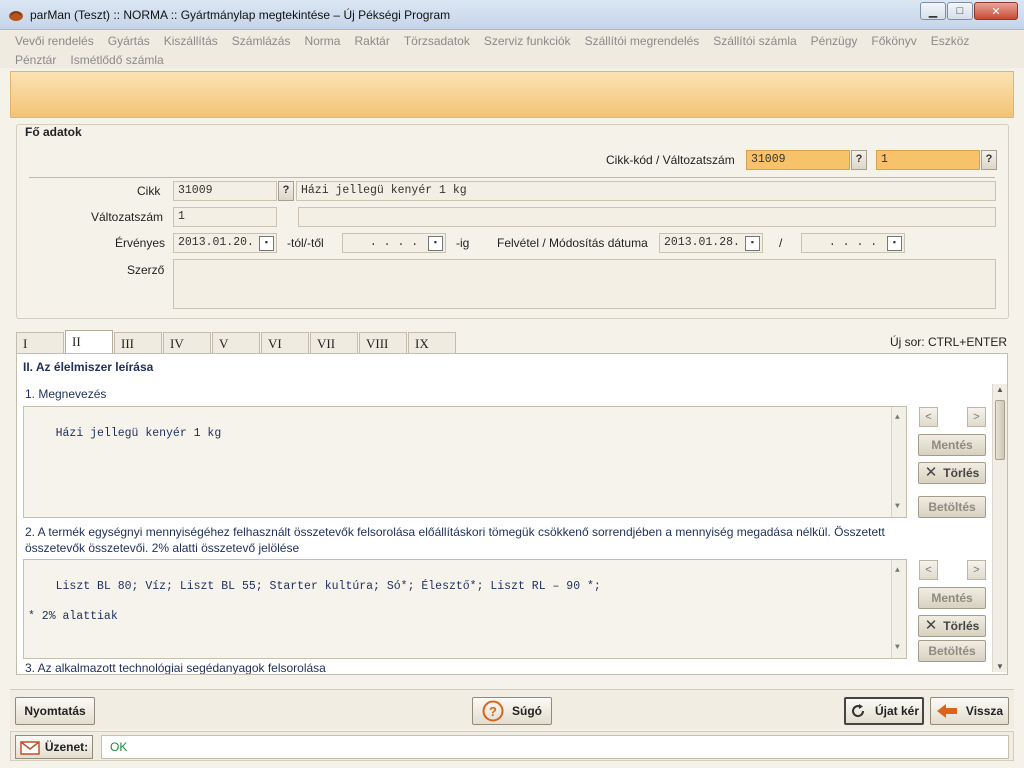  Describe the element at coordinates (754, 41) in the screenshot. I see `menu-item: Szállítói számla` at that location.